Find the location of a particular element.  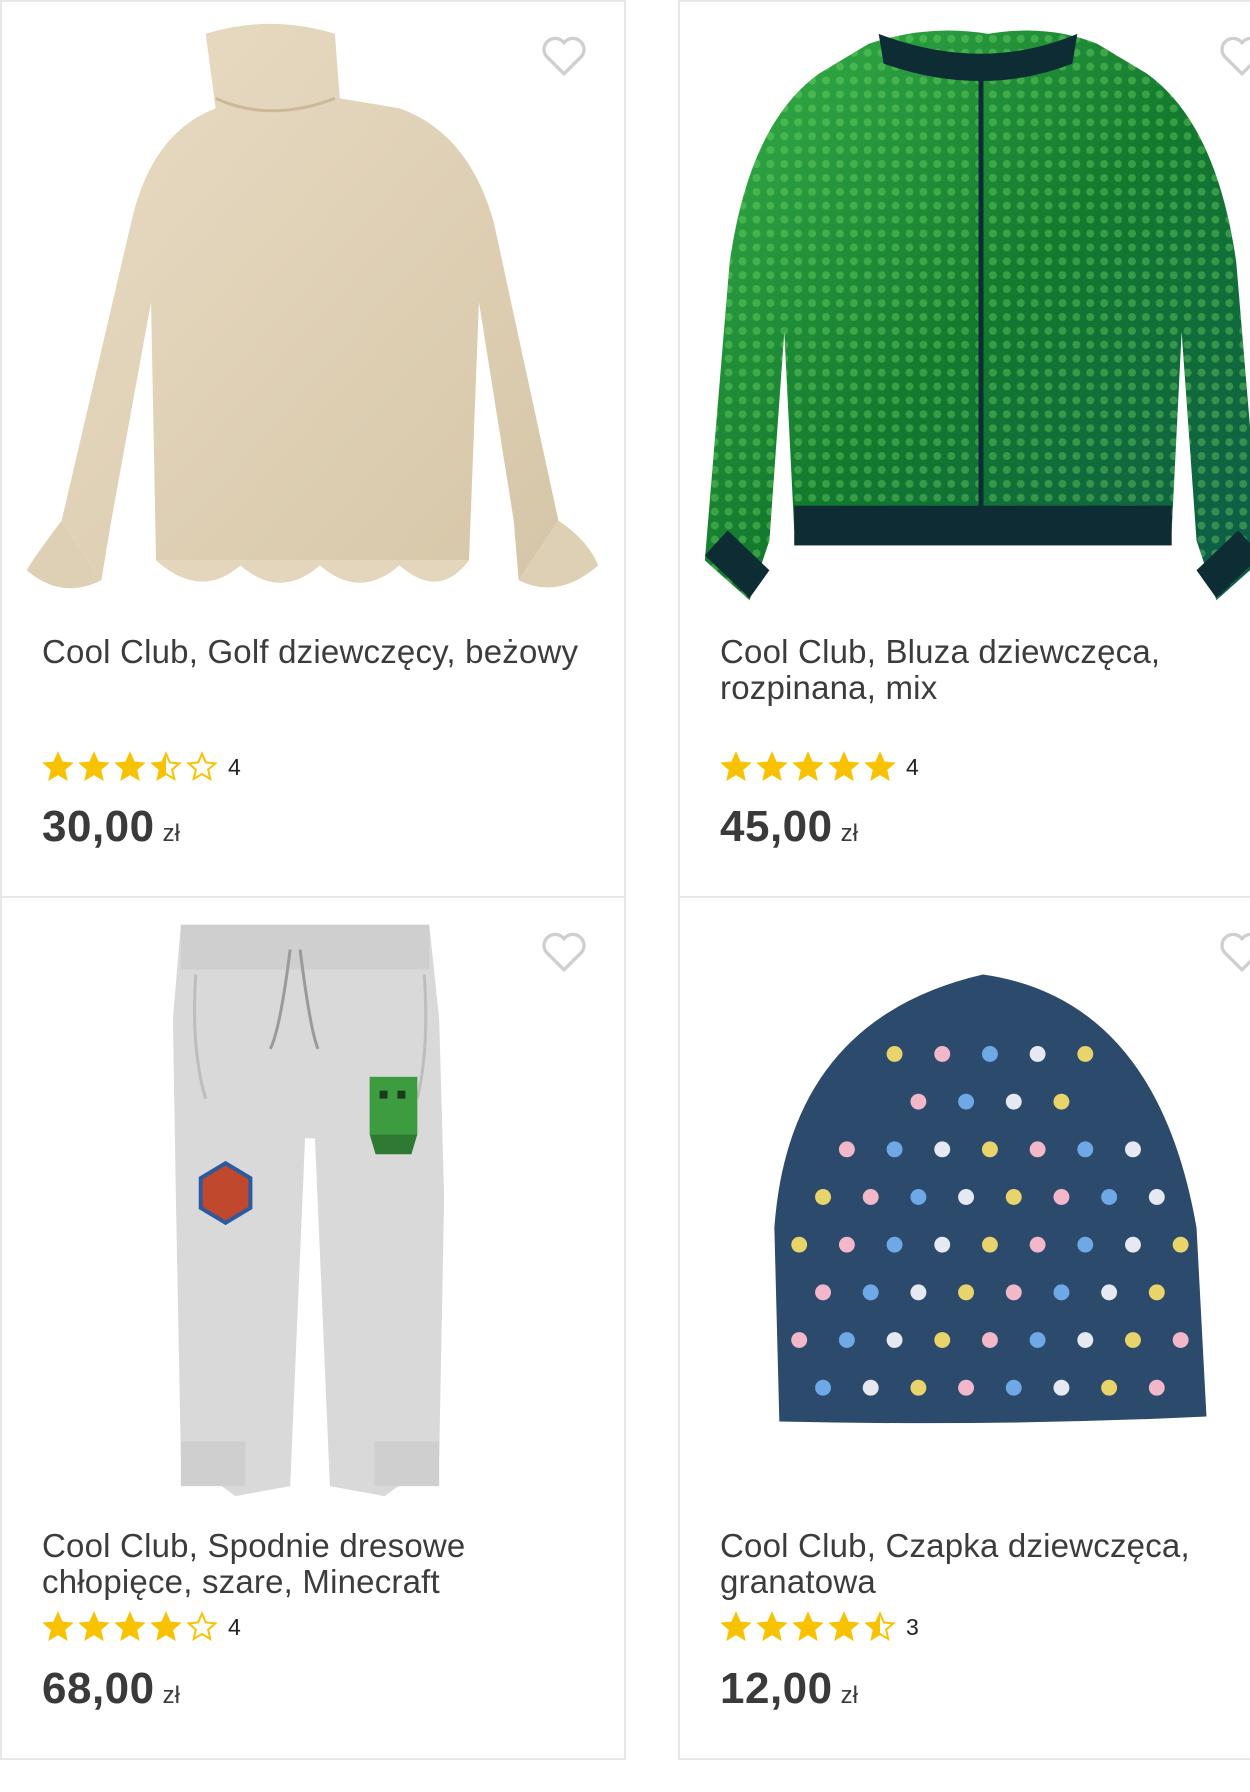

price-amount: 12,00 is located at coordinates (776, 1688).